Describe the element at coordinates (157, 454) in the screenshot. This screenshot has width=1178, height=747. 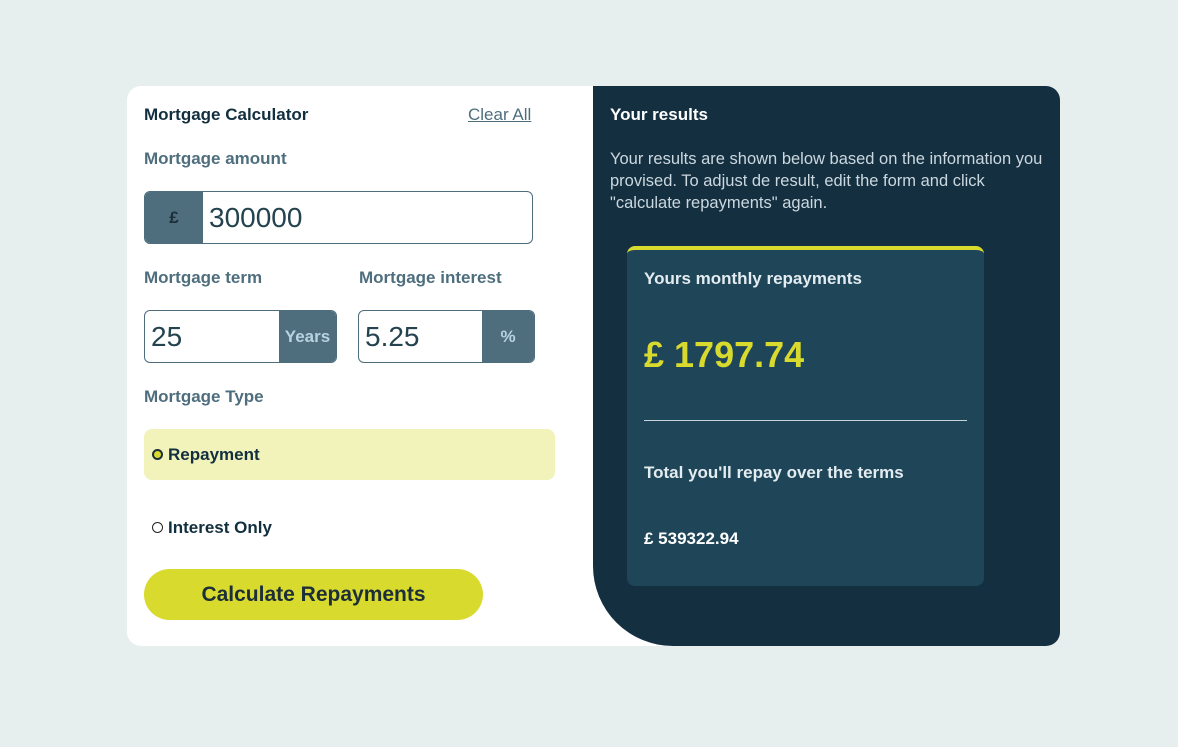
I see `radio-selected-icon` at that location.